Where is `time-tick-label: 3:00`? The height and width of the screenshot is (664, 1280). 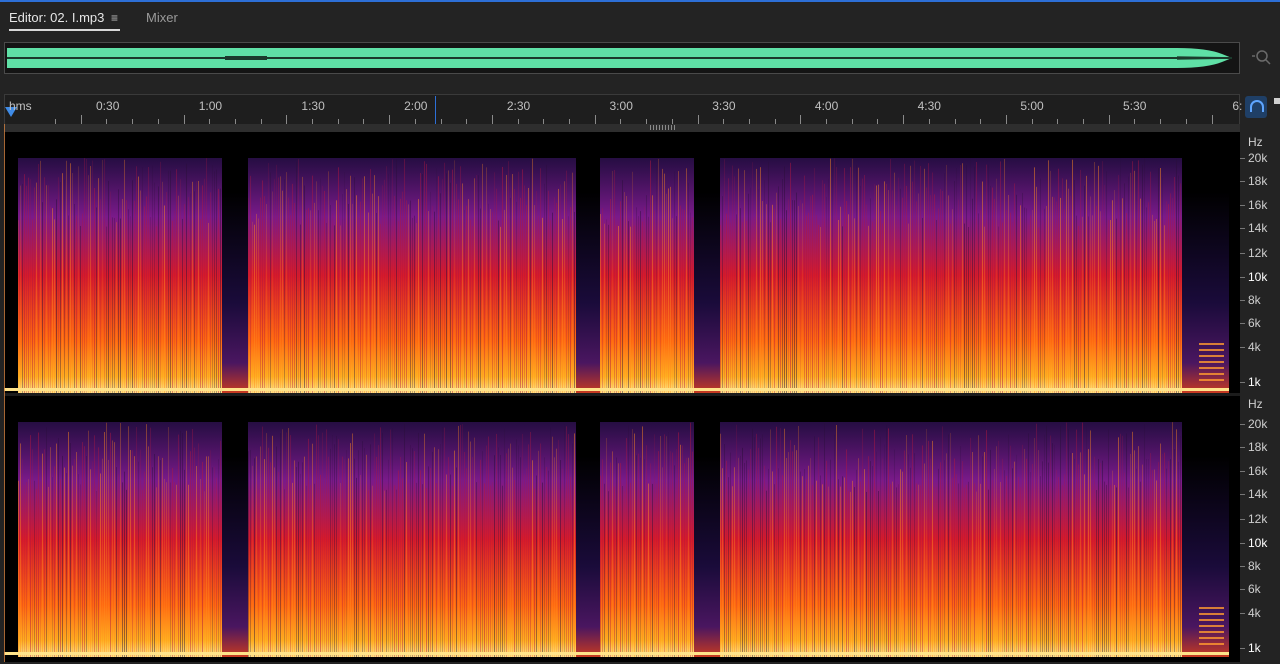
time-tick-label: 3:00 is located at coordinates (621, 106).